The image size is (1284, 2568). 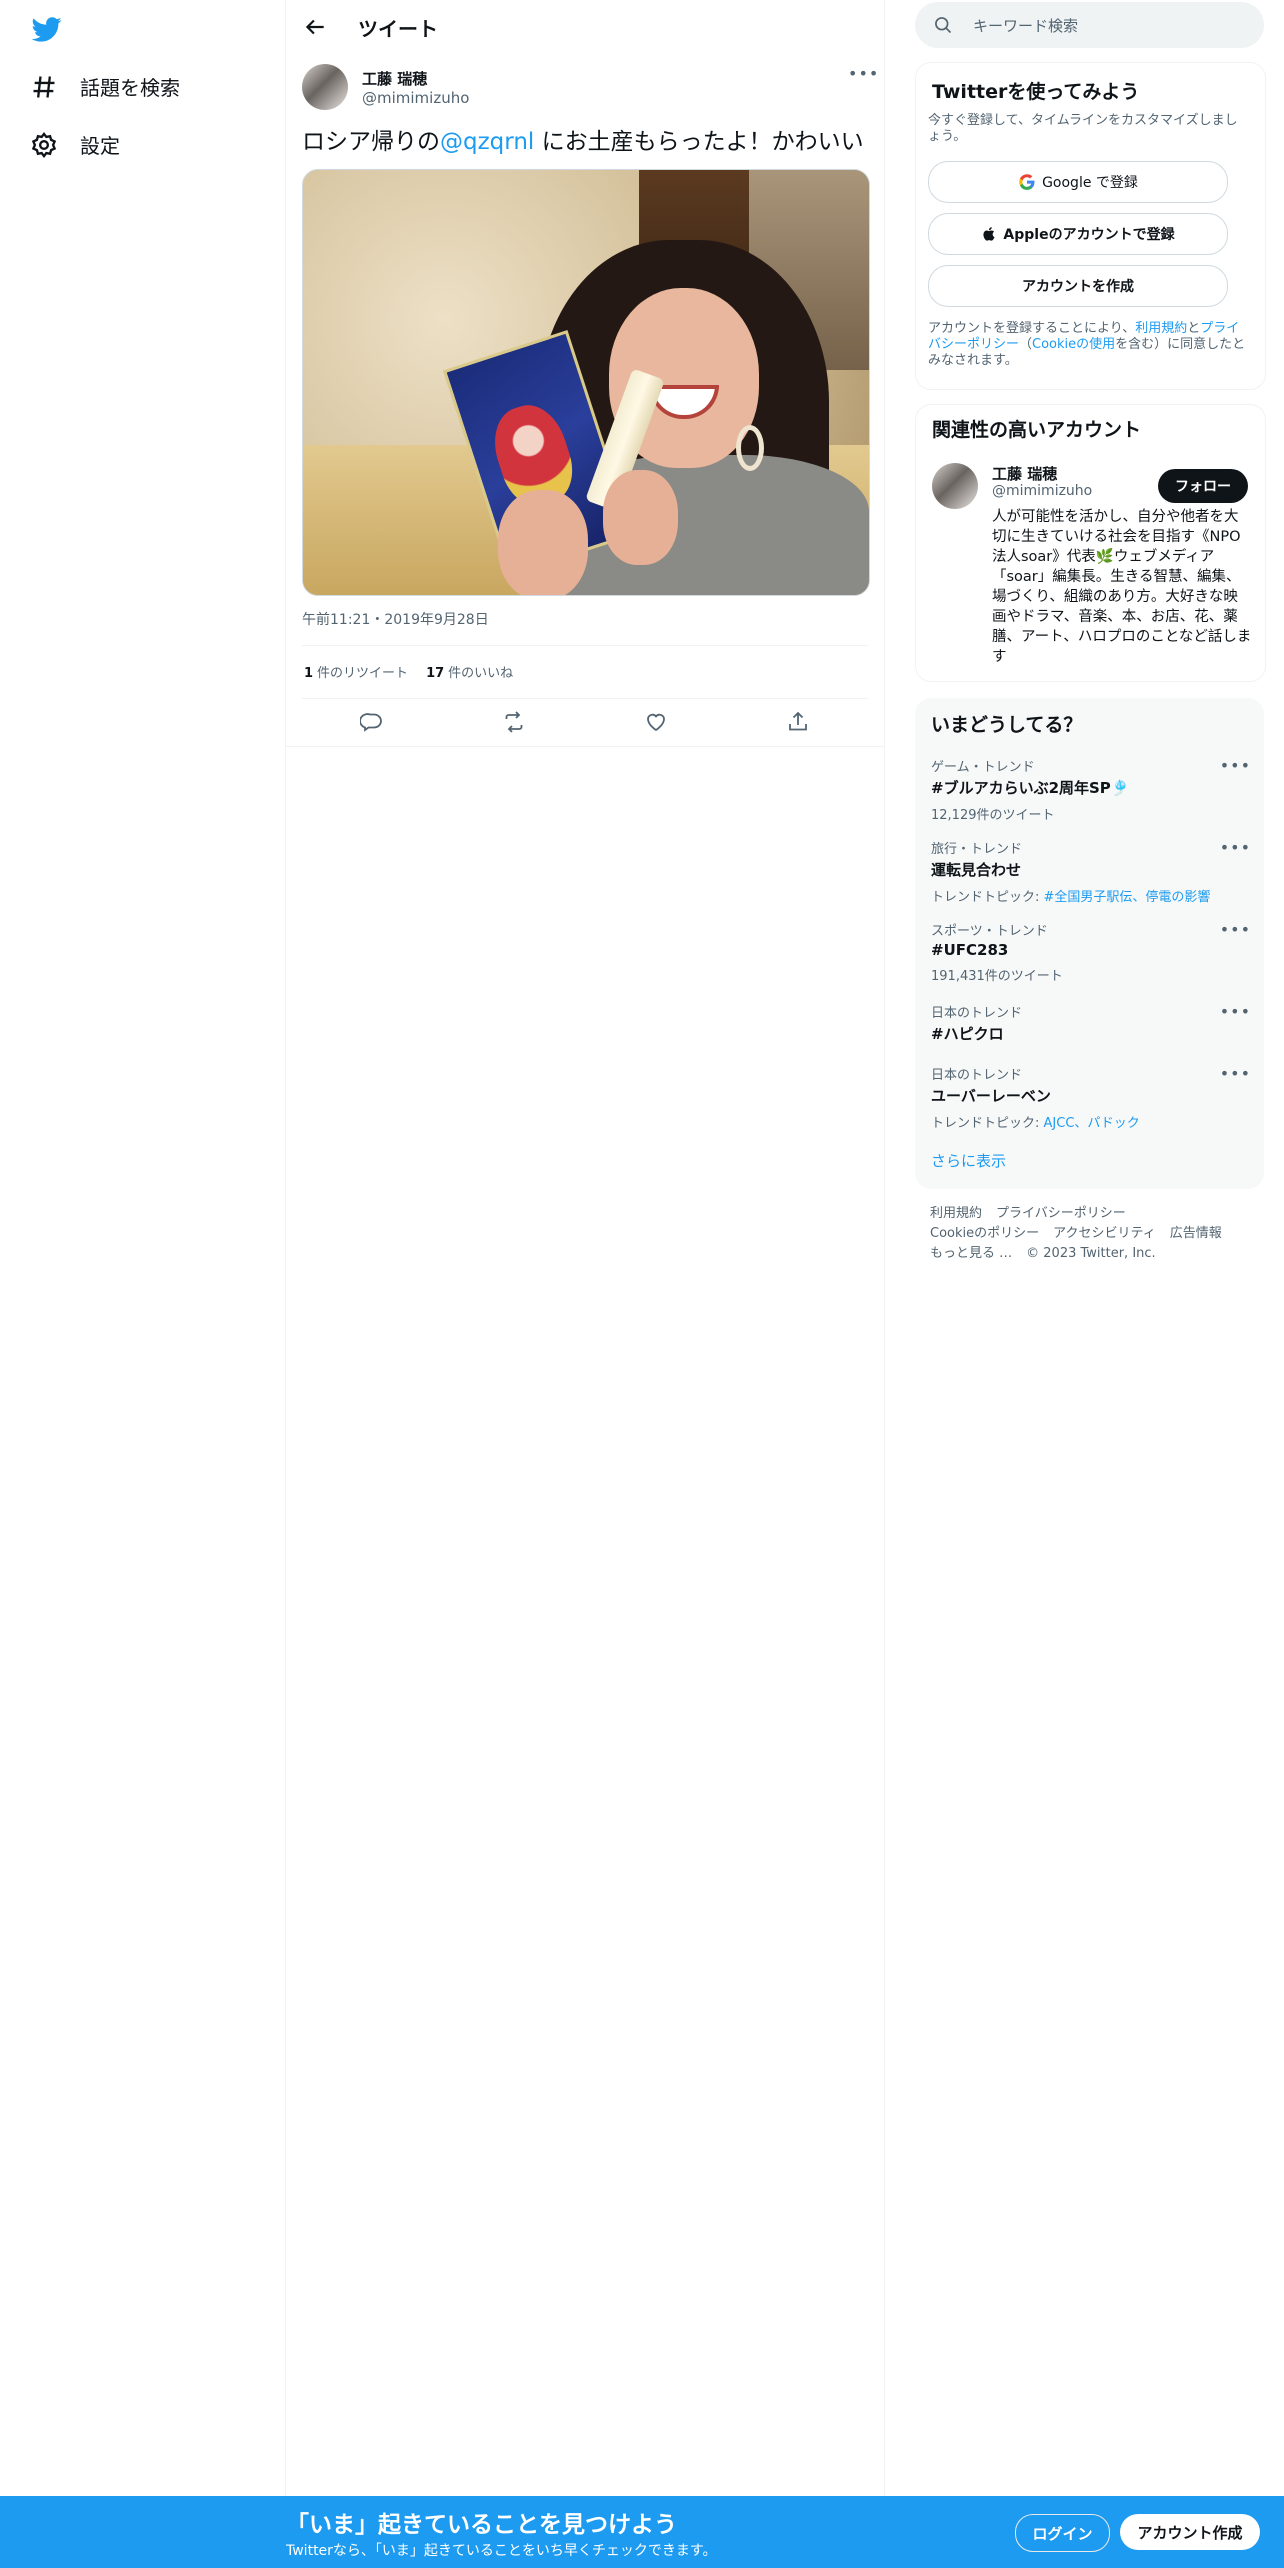 I want to click on bottom-bar-subtitle: Twitterなら、「いま」起きていることをいち早くチェックできます。, so click(x=501, y=2551).